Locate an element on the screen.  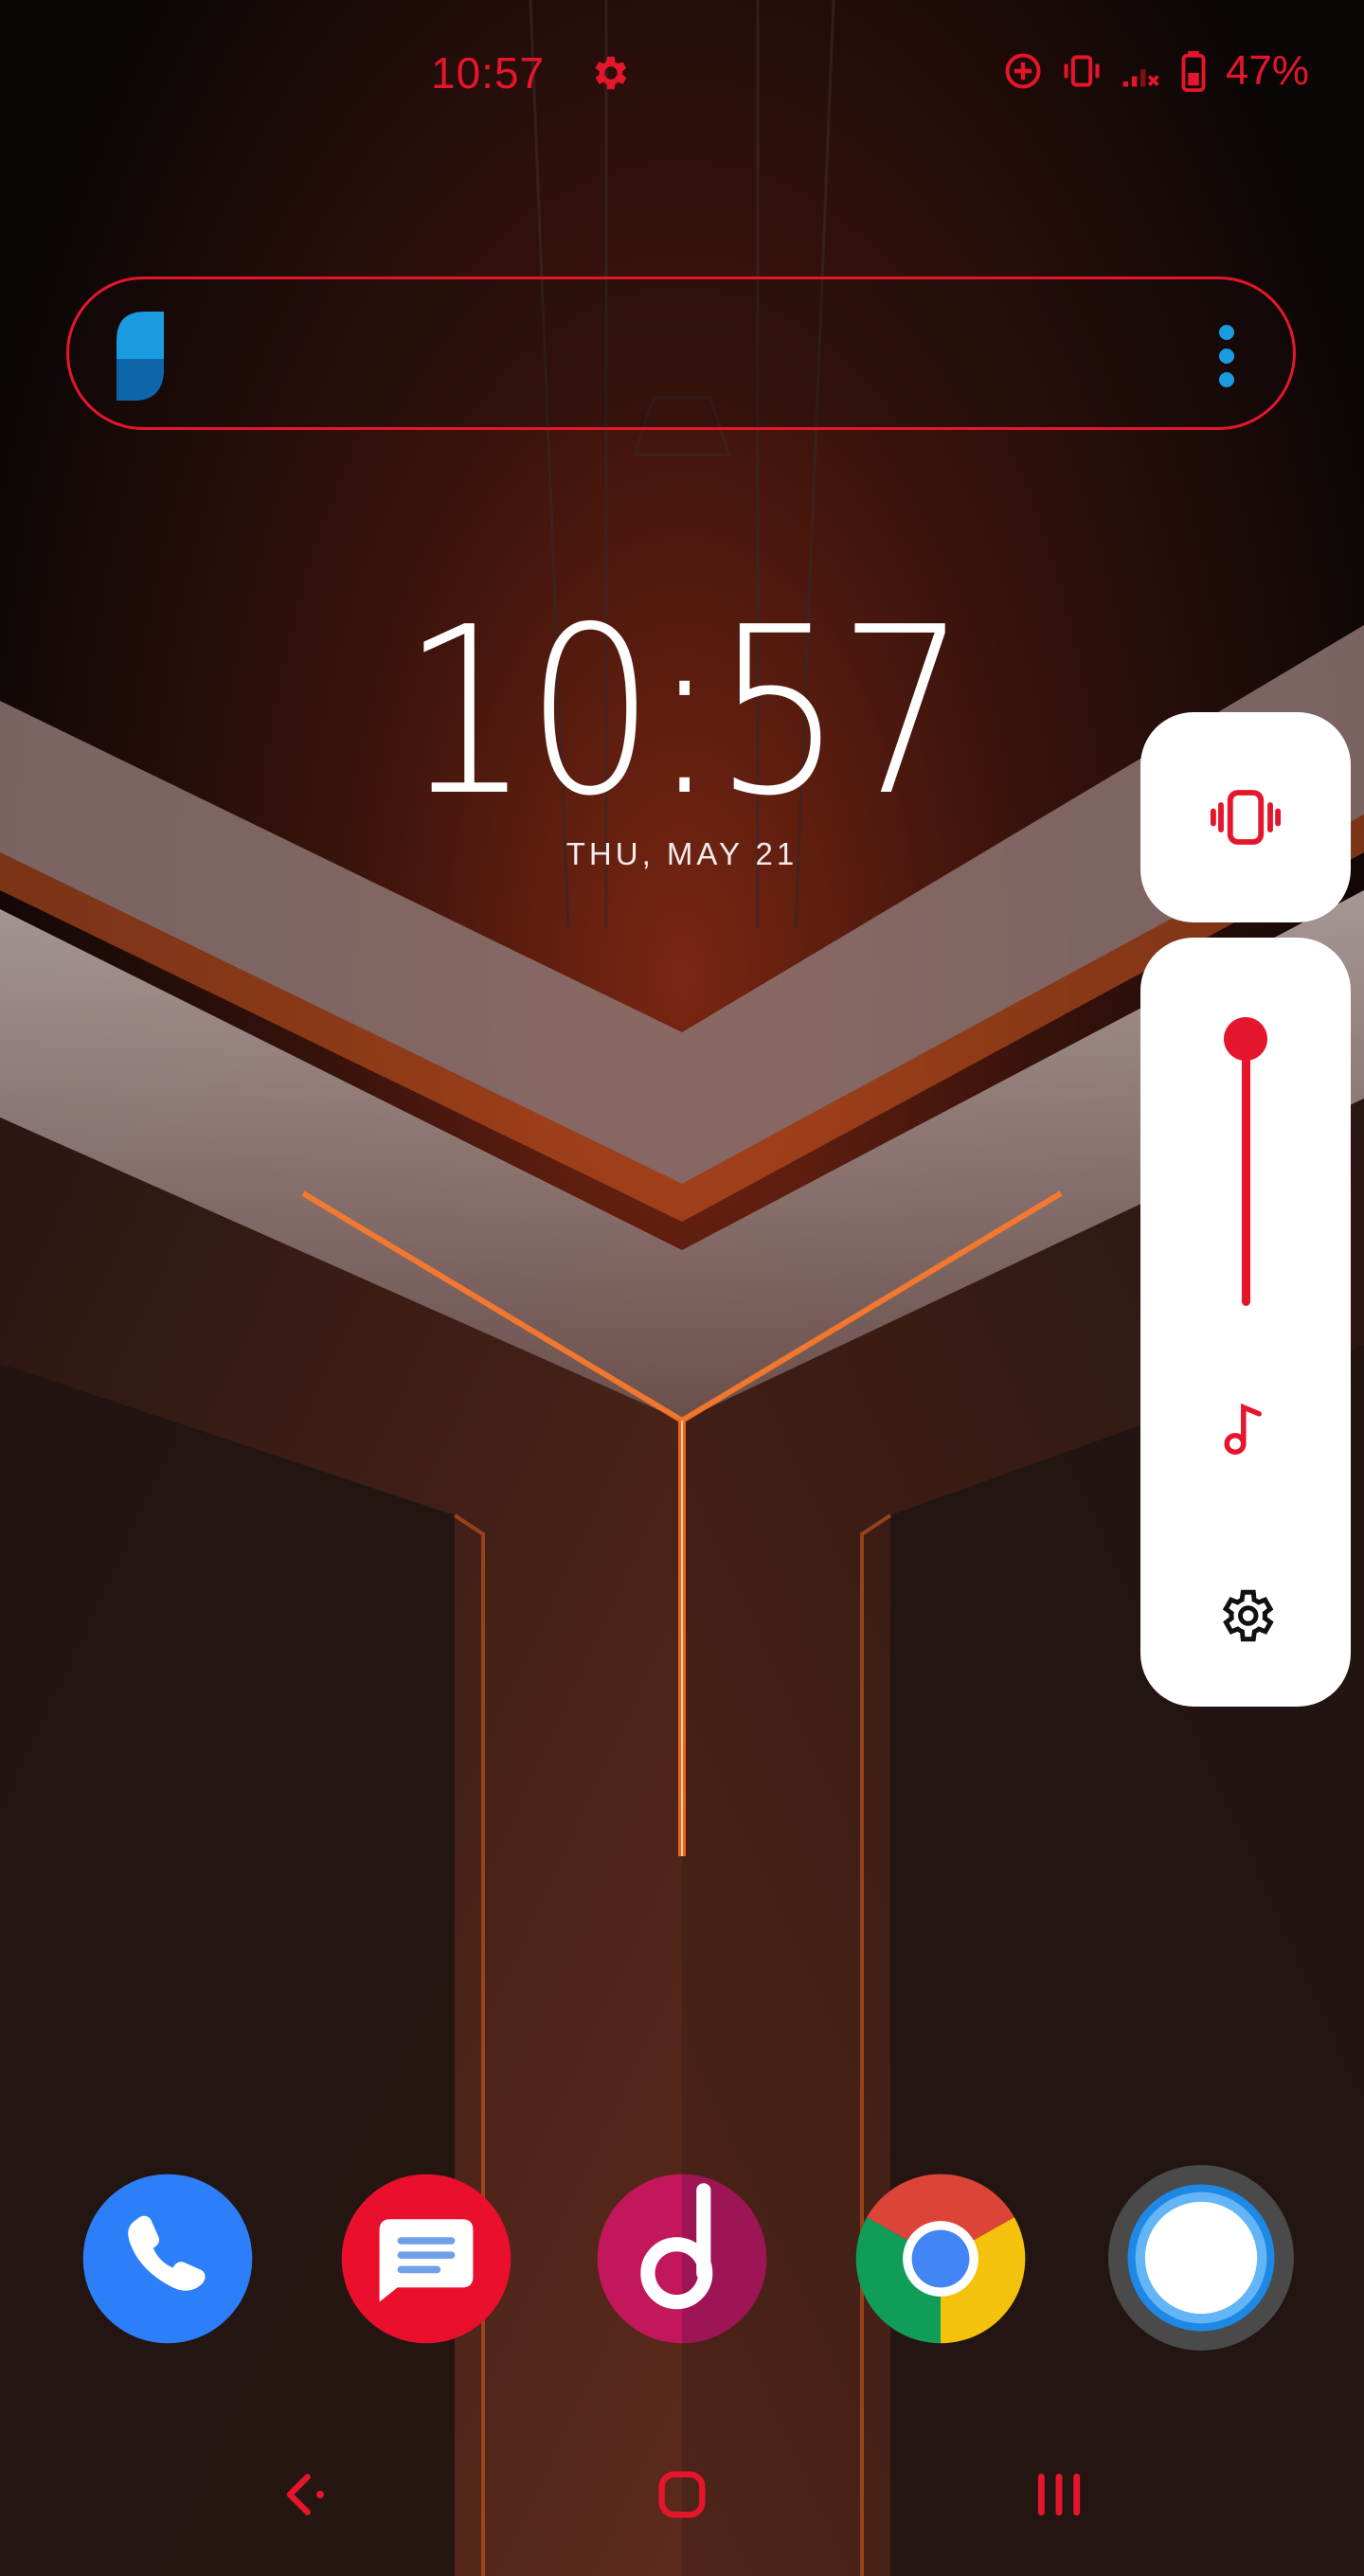
battery-icon is located at coordinates (1193, 71).